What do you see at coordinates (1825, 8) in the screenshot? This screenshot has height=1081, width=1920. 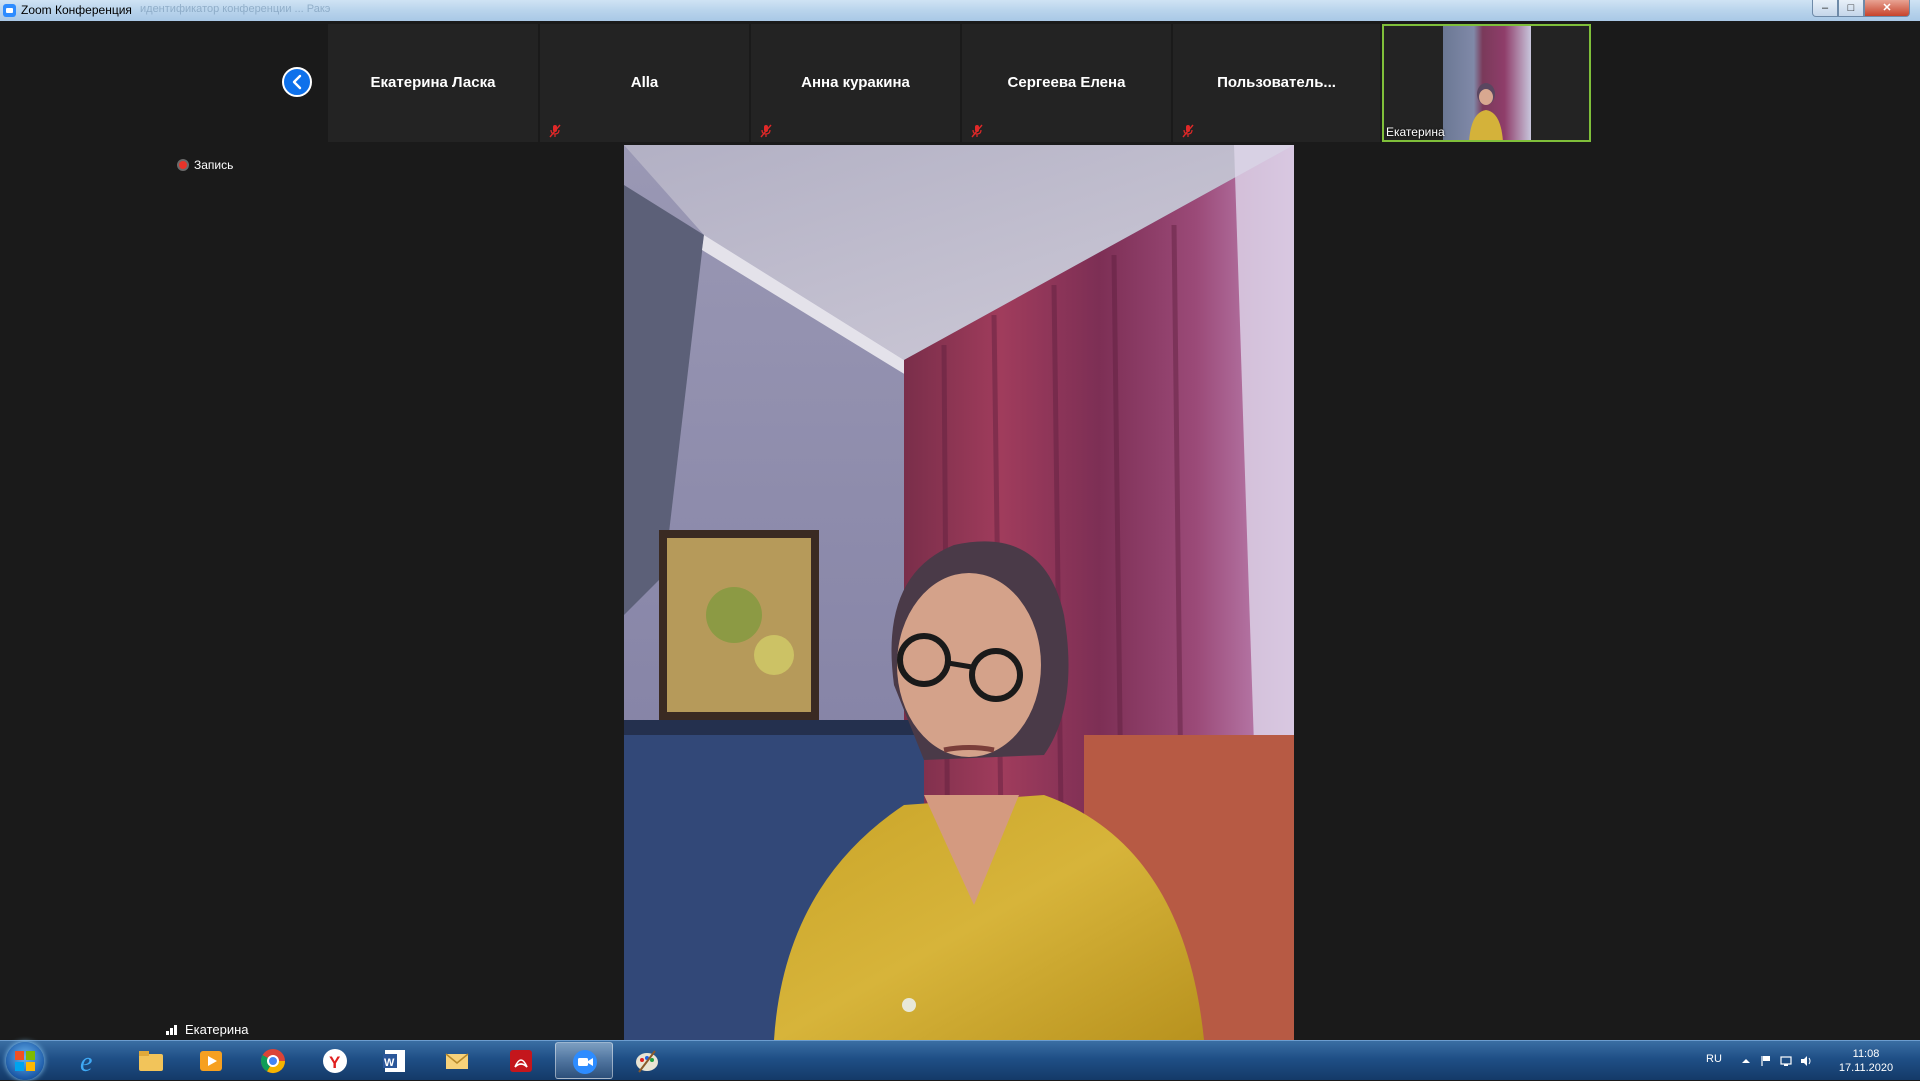 I see `minimize-button: –` at bounding box center [1825, 8].